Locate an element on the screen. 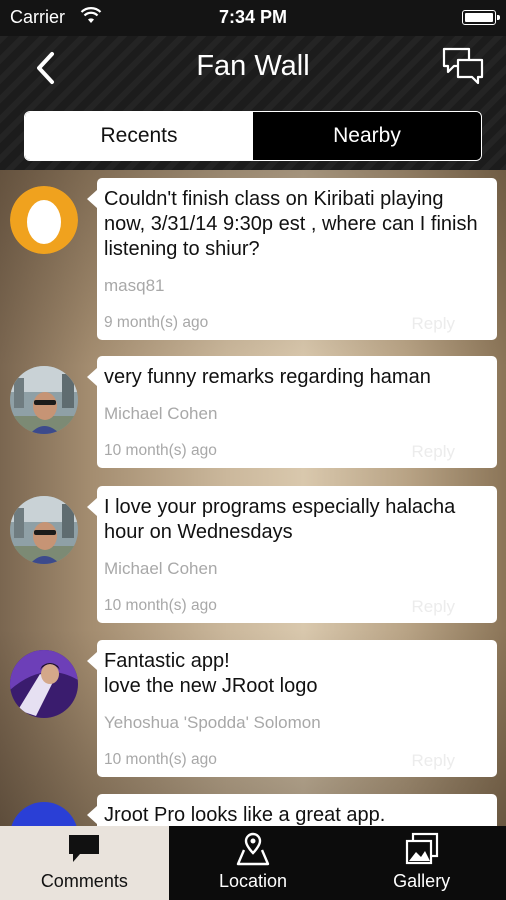 This screenshot has width=506, height=900. egg-icon is located at coordinates (44, 220).